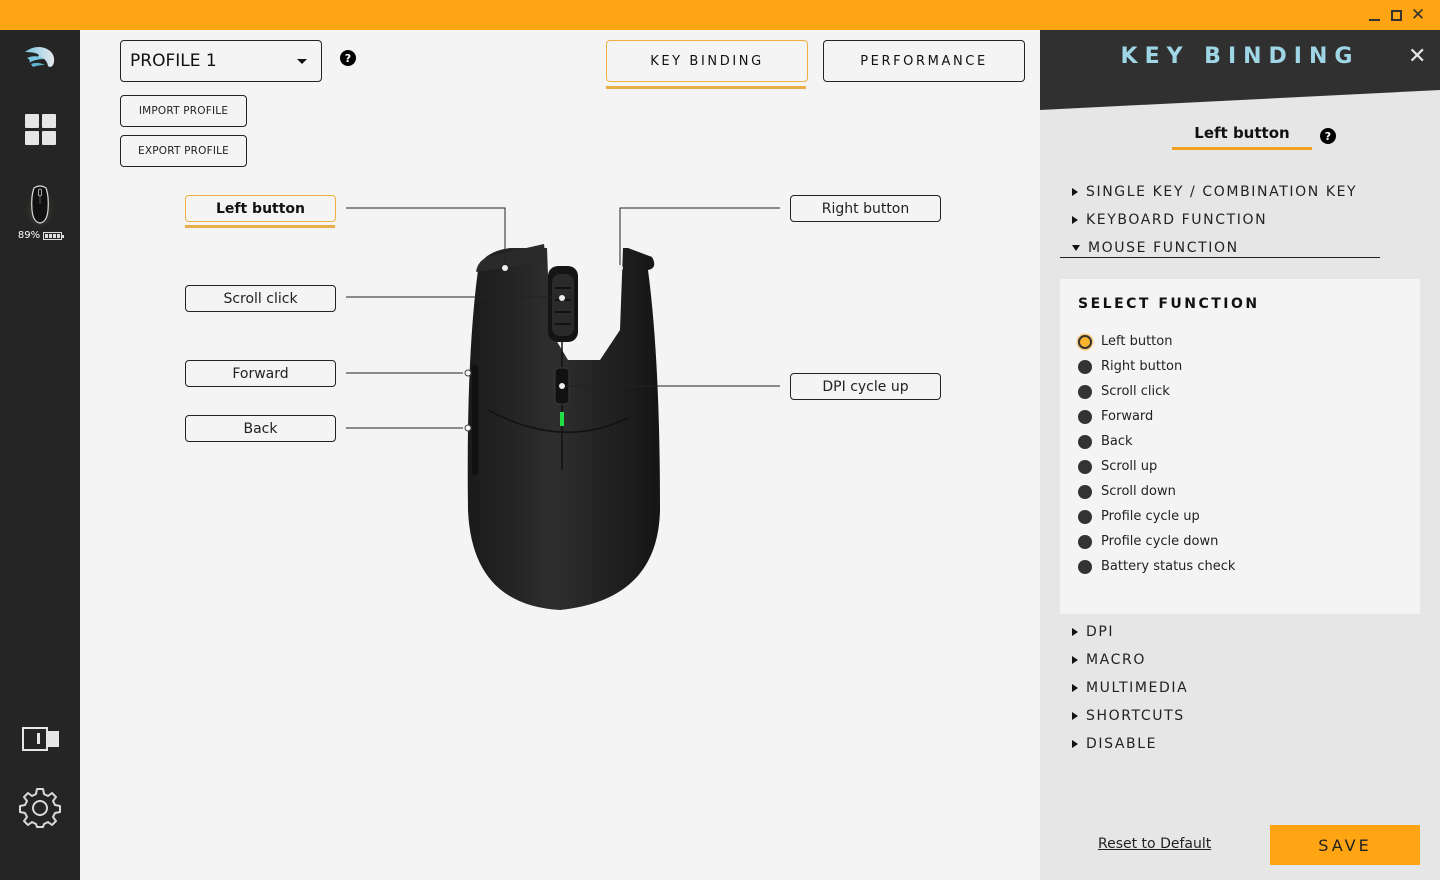 The width and height of the screenshot is (1440, 880). I want to click on leader-right-button, so click(699, 237).